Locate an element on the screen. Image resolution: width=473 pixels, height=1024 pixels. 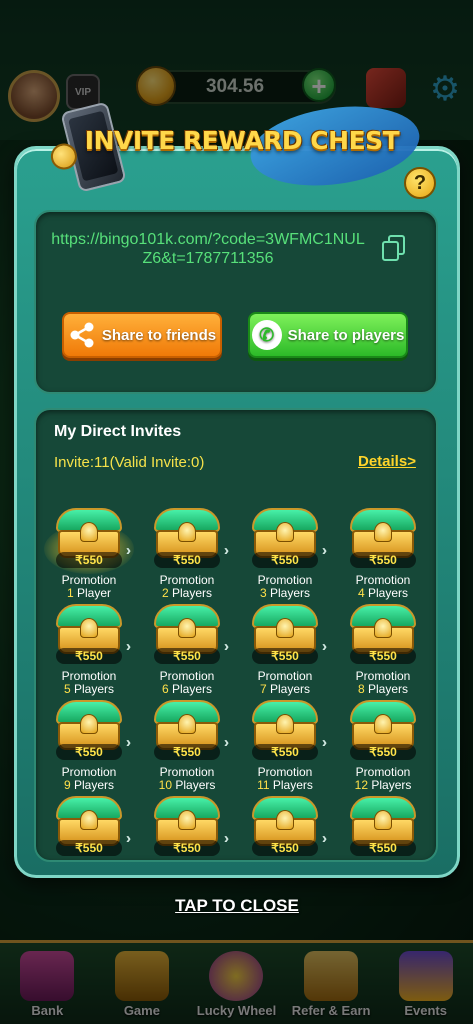
reward-chest-item: ₹550 Promotion 1 Player is located at coordinates (89, 553).